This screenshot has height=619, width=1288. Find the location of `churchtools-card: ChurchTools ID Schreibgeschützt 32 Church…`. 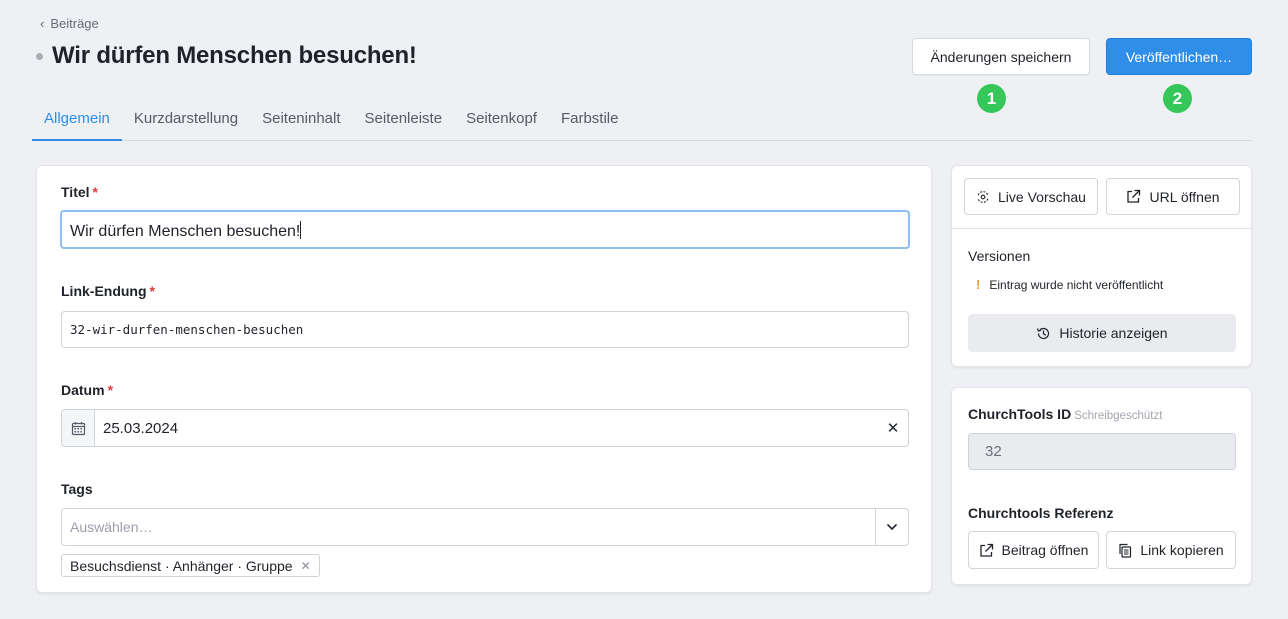

churchtools-card: ChurchTools ID Schreibgeschützt 32 Church… is located at coordinates (1101, 486).